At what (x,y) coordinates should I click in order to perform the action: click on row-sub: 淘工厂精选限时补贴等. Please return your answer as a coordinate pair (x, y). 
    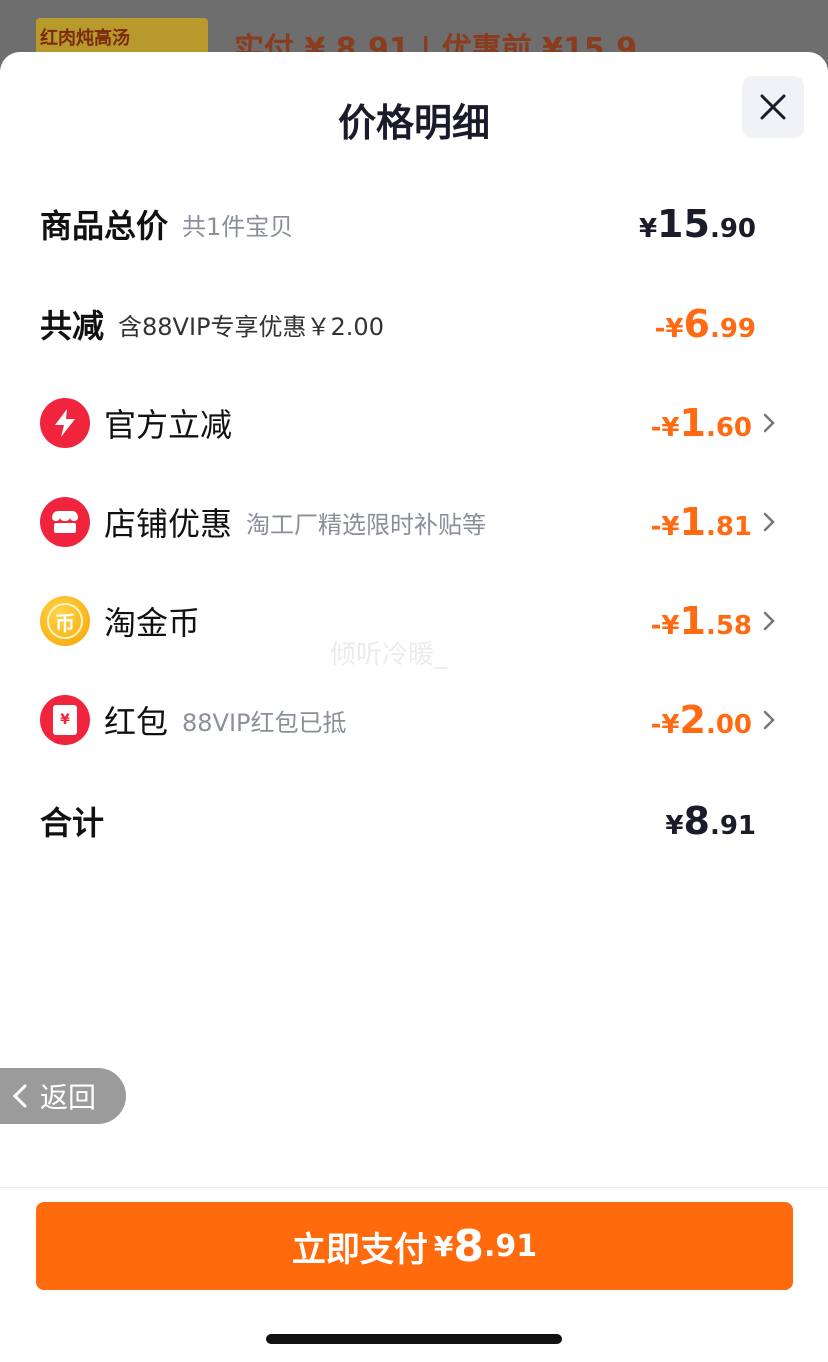
    Looking at the image, I should click on (366, 524).